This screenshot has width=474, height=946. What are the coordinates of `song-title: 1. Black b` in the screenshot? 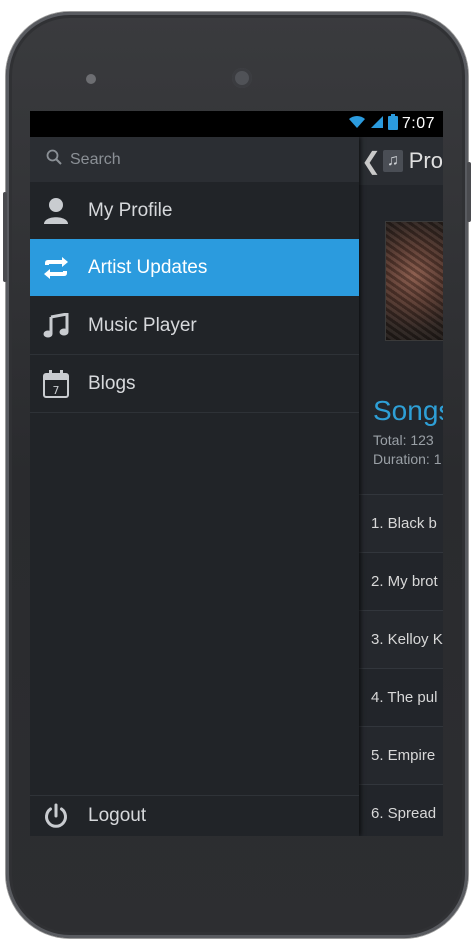 It's located at (404, 523).